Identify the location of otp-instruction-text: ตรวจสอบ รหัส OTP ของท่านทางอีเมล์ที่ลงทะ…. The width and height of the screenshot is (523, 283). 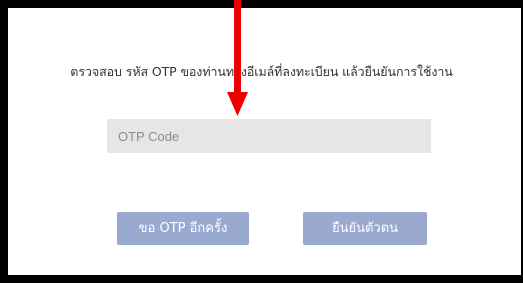
(261, 71).